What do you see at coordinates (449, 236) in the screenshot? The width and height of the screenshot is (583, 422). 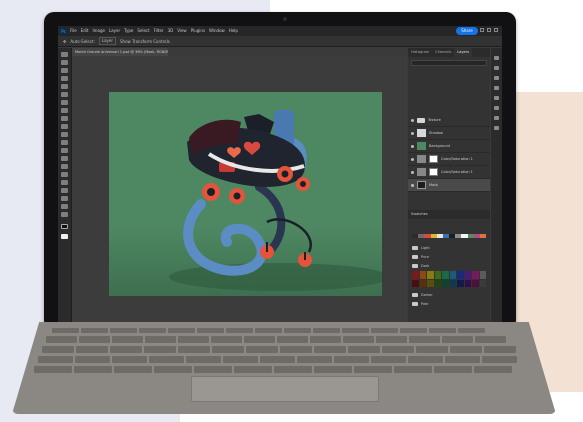 I see `recent-swatches` at bounding box center [449, 236].